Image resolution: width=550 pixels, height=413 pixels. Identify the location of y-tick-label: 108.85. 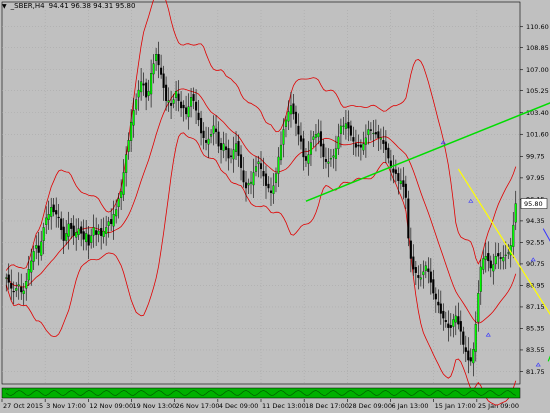
(537, 48).